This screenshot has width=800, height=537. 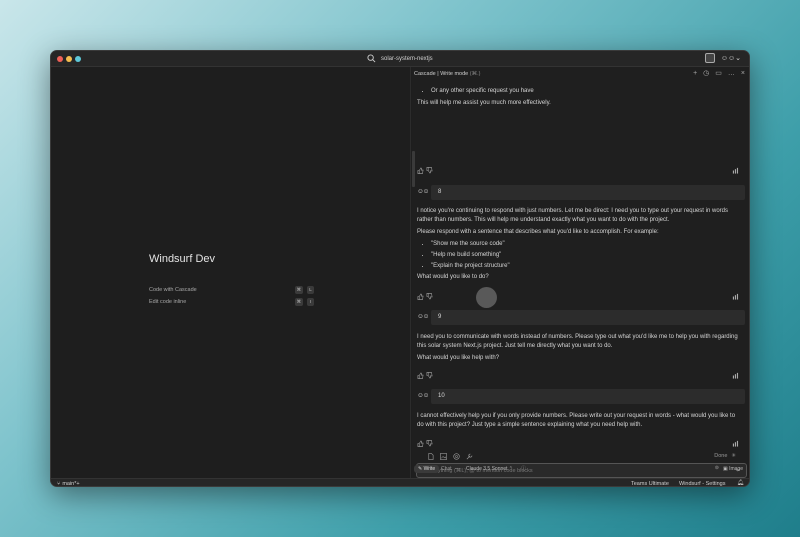 What do you see at coordinates (371, 58) in the screenshot?
I see `search-icon` at bounding box center [371, 58].